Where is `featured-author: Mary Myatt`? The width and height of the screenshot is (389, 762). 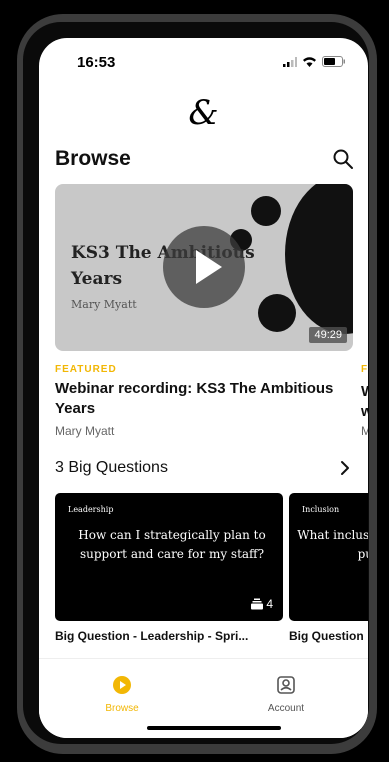
featured-author: Mary Myatt is located at coordinates (85, 431).